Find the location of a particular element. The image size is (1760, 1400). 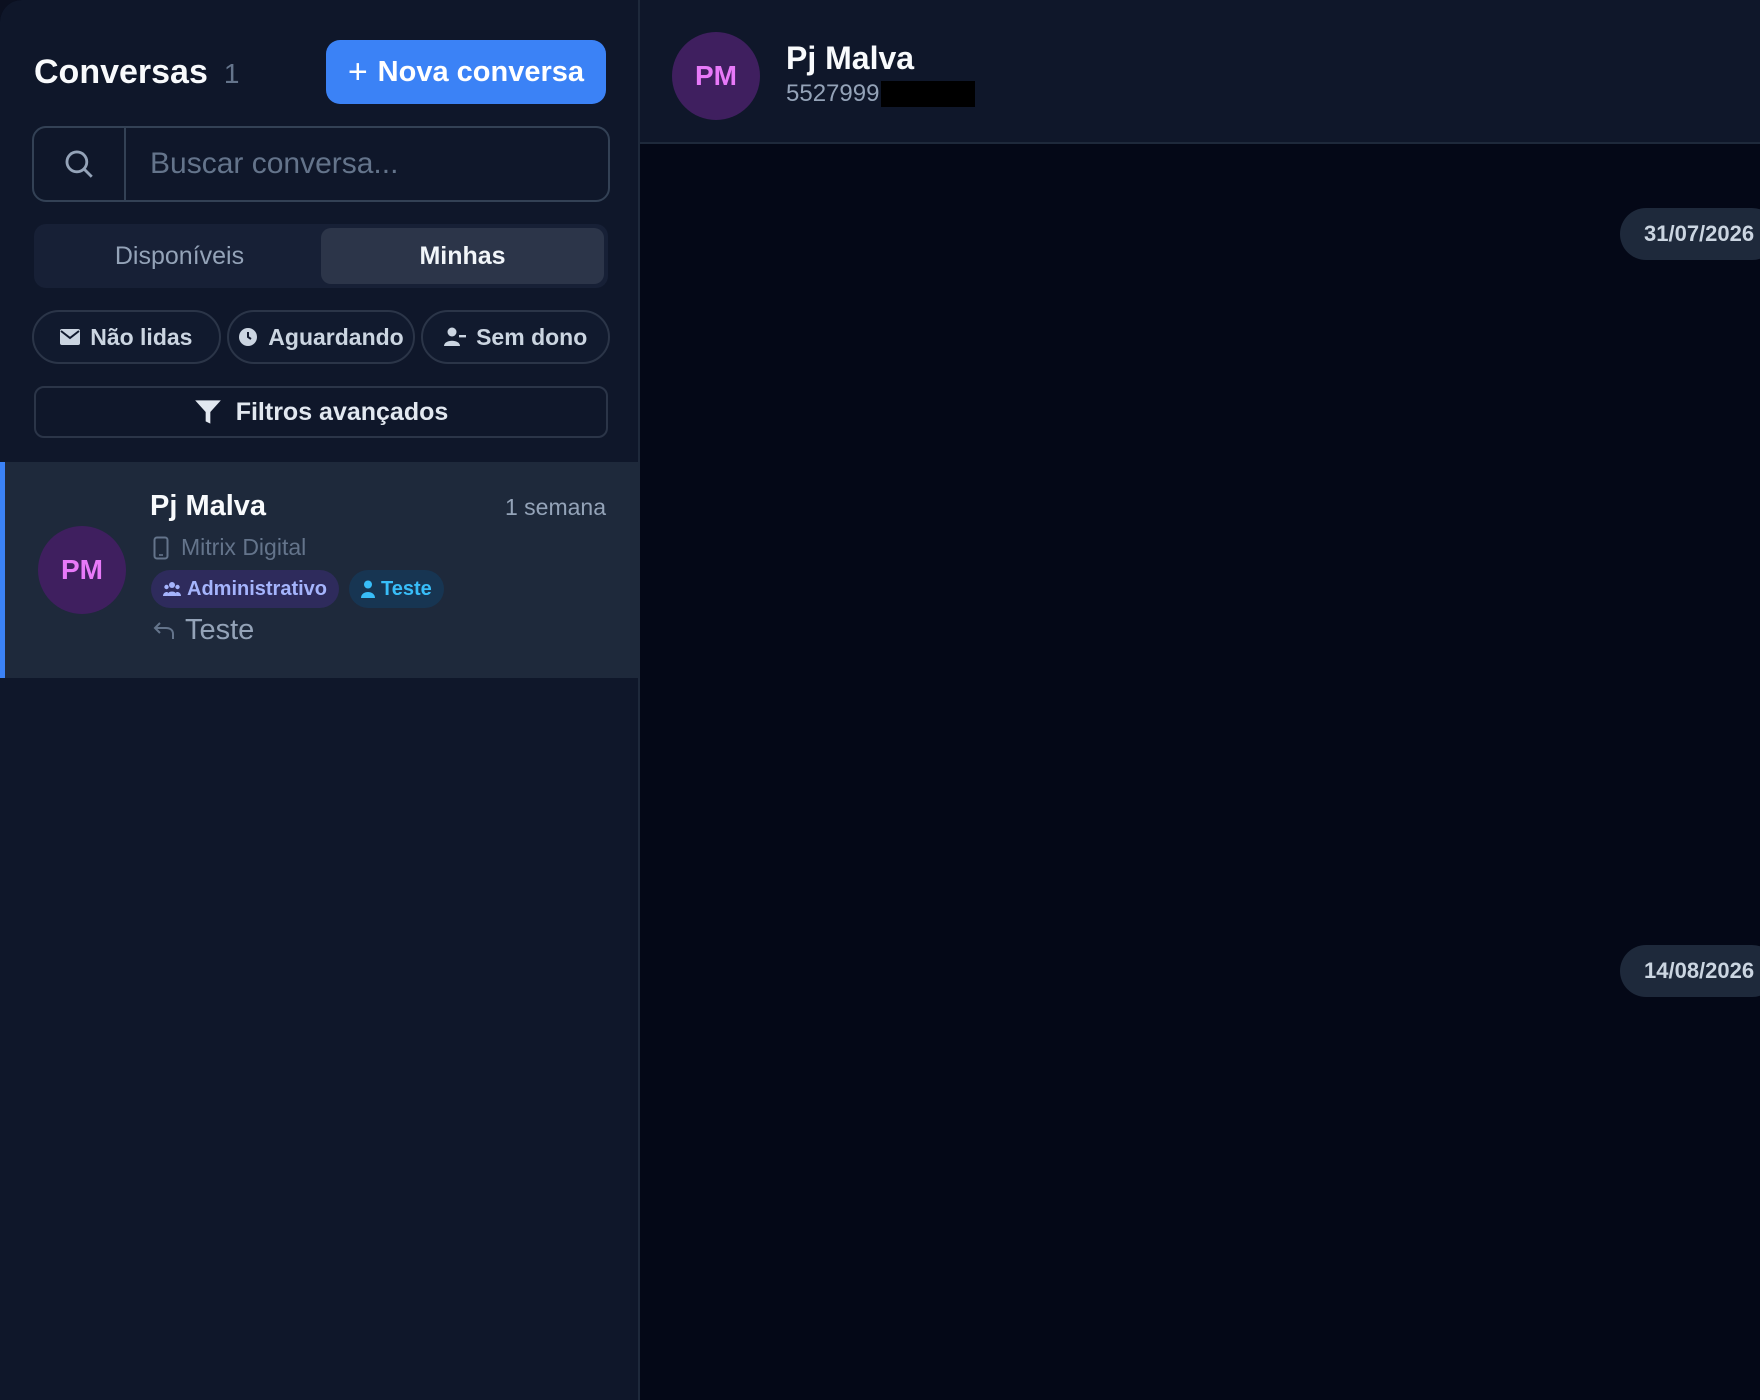

chat-contact-phone: 5527999 is located at coordinates (881, 94).